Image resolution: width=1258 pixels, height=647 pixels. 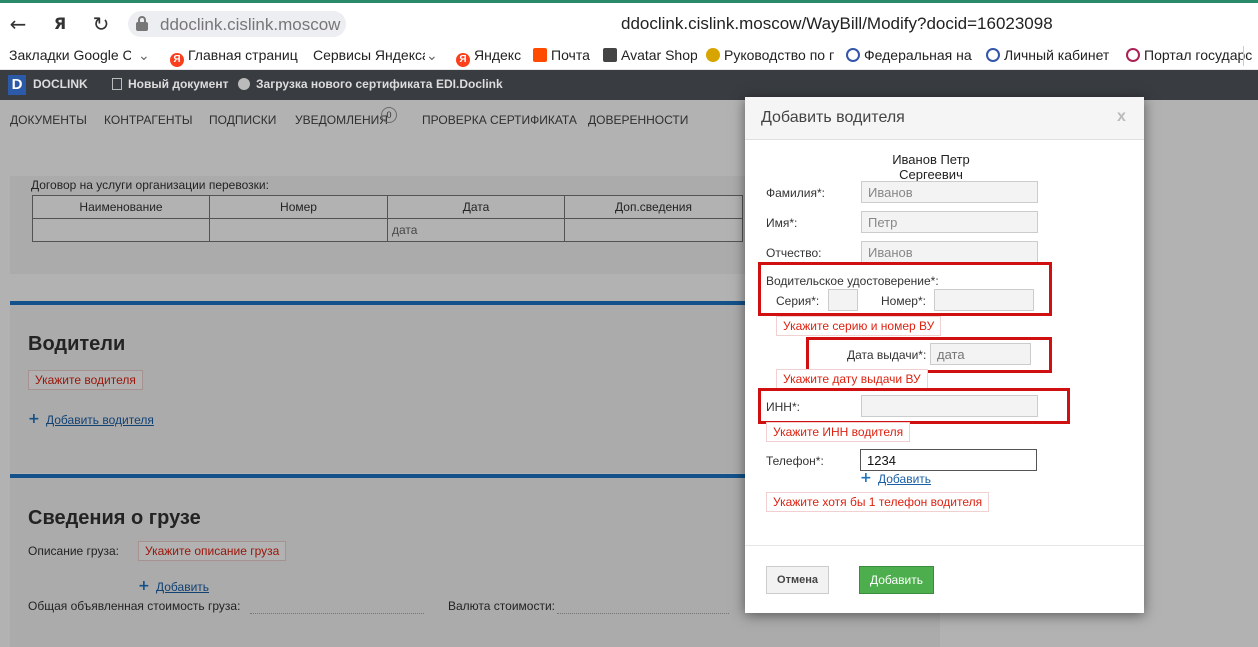 I want to click on bookmark-avatar-shop: Avatar Shop, so click(x=650, y=55).